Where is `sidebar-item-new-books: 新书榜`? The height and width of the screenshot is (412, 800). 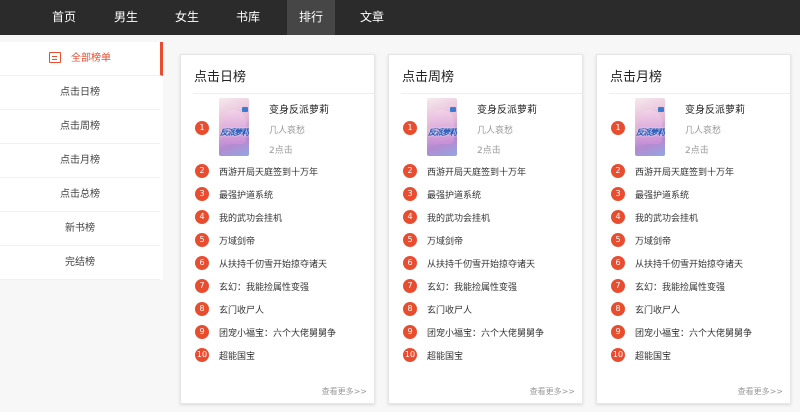 sidebar-item-new-books: 新书榜 is located at coordinates (80, 229).